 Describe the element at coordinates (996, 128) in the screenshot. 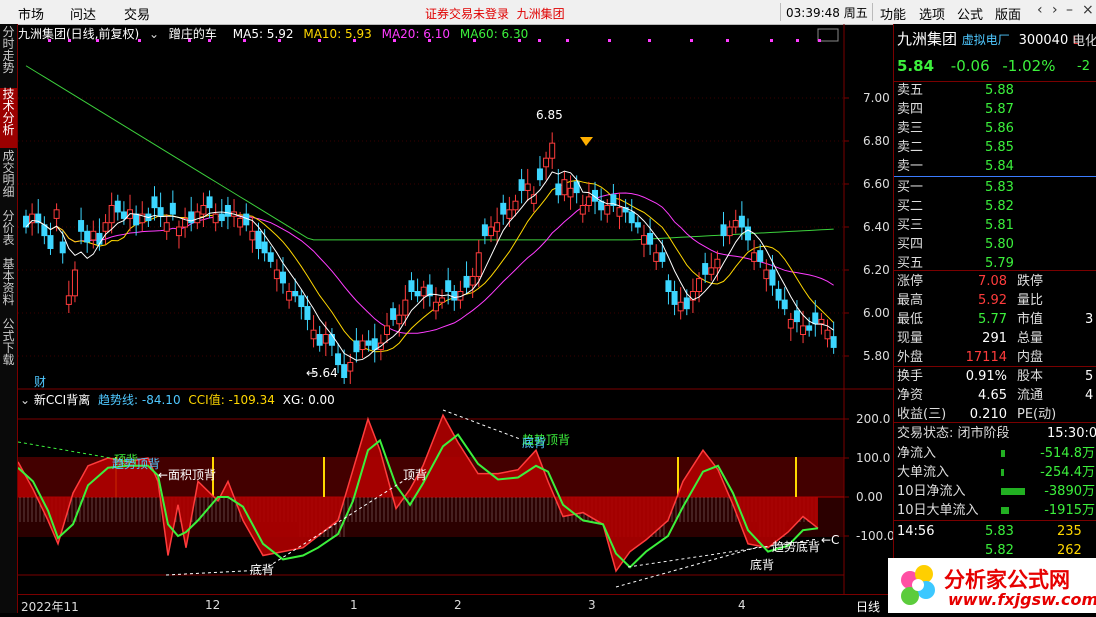

I see `order-row: 卖三 5.86` at that location.